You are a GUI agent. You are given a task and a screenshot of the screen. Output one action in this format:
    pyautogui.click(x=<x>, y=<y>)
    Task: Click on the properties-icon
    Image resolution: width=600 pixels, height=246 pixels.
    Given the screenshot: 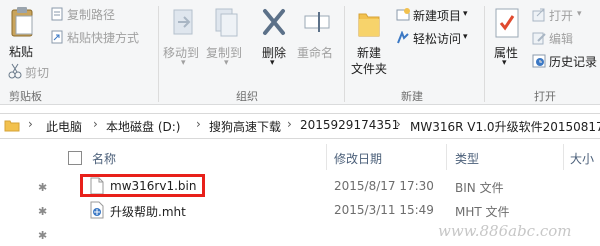 What is the action you would take?
    pyautogui.click(x=507, y=24)
    